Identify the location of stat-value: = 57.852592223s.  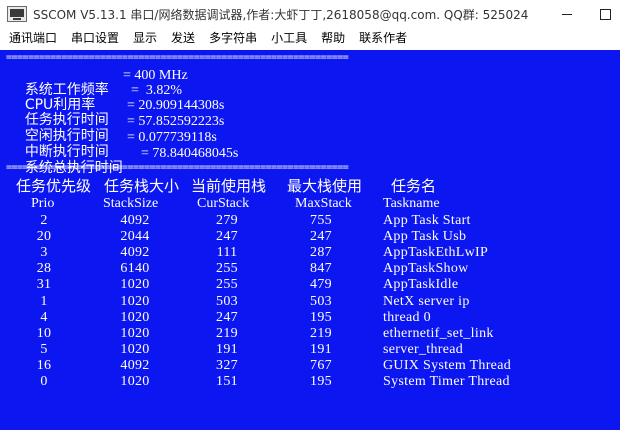
(176, 121).